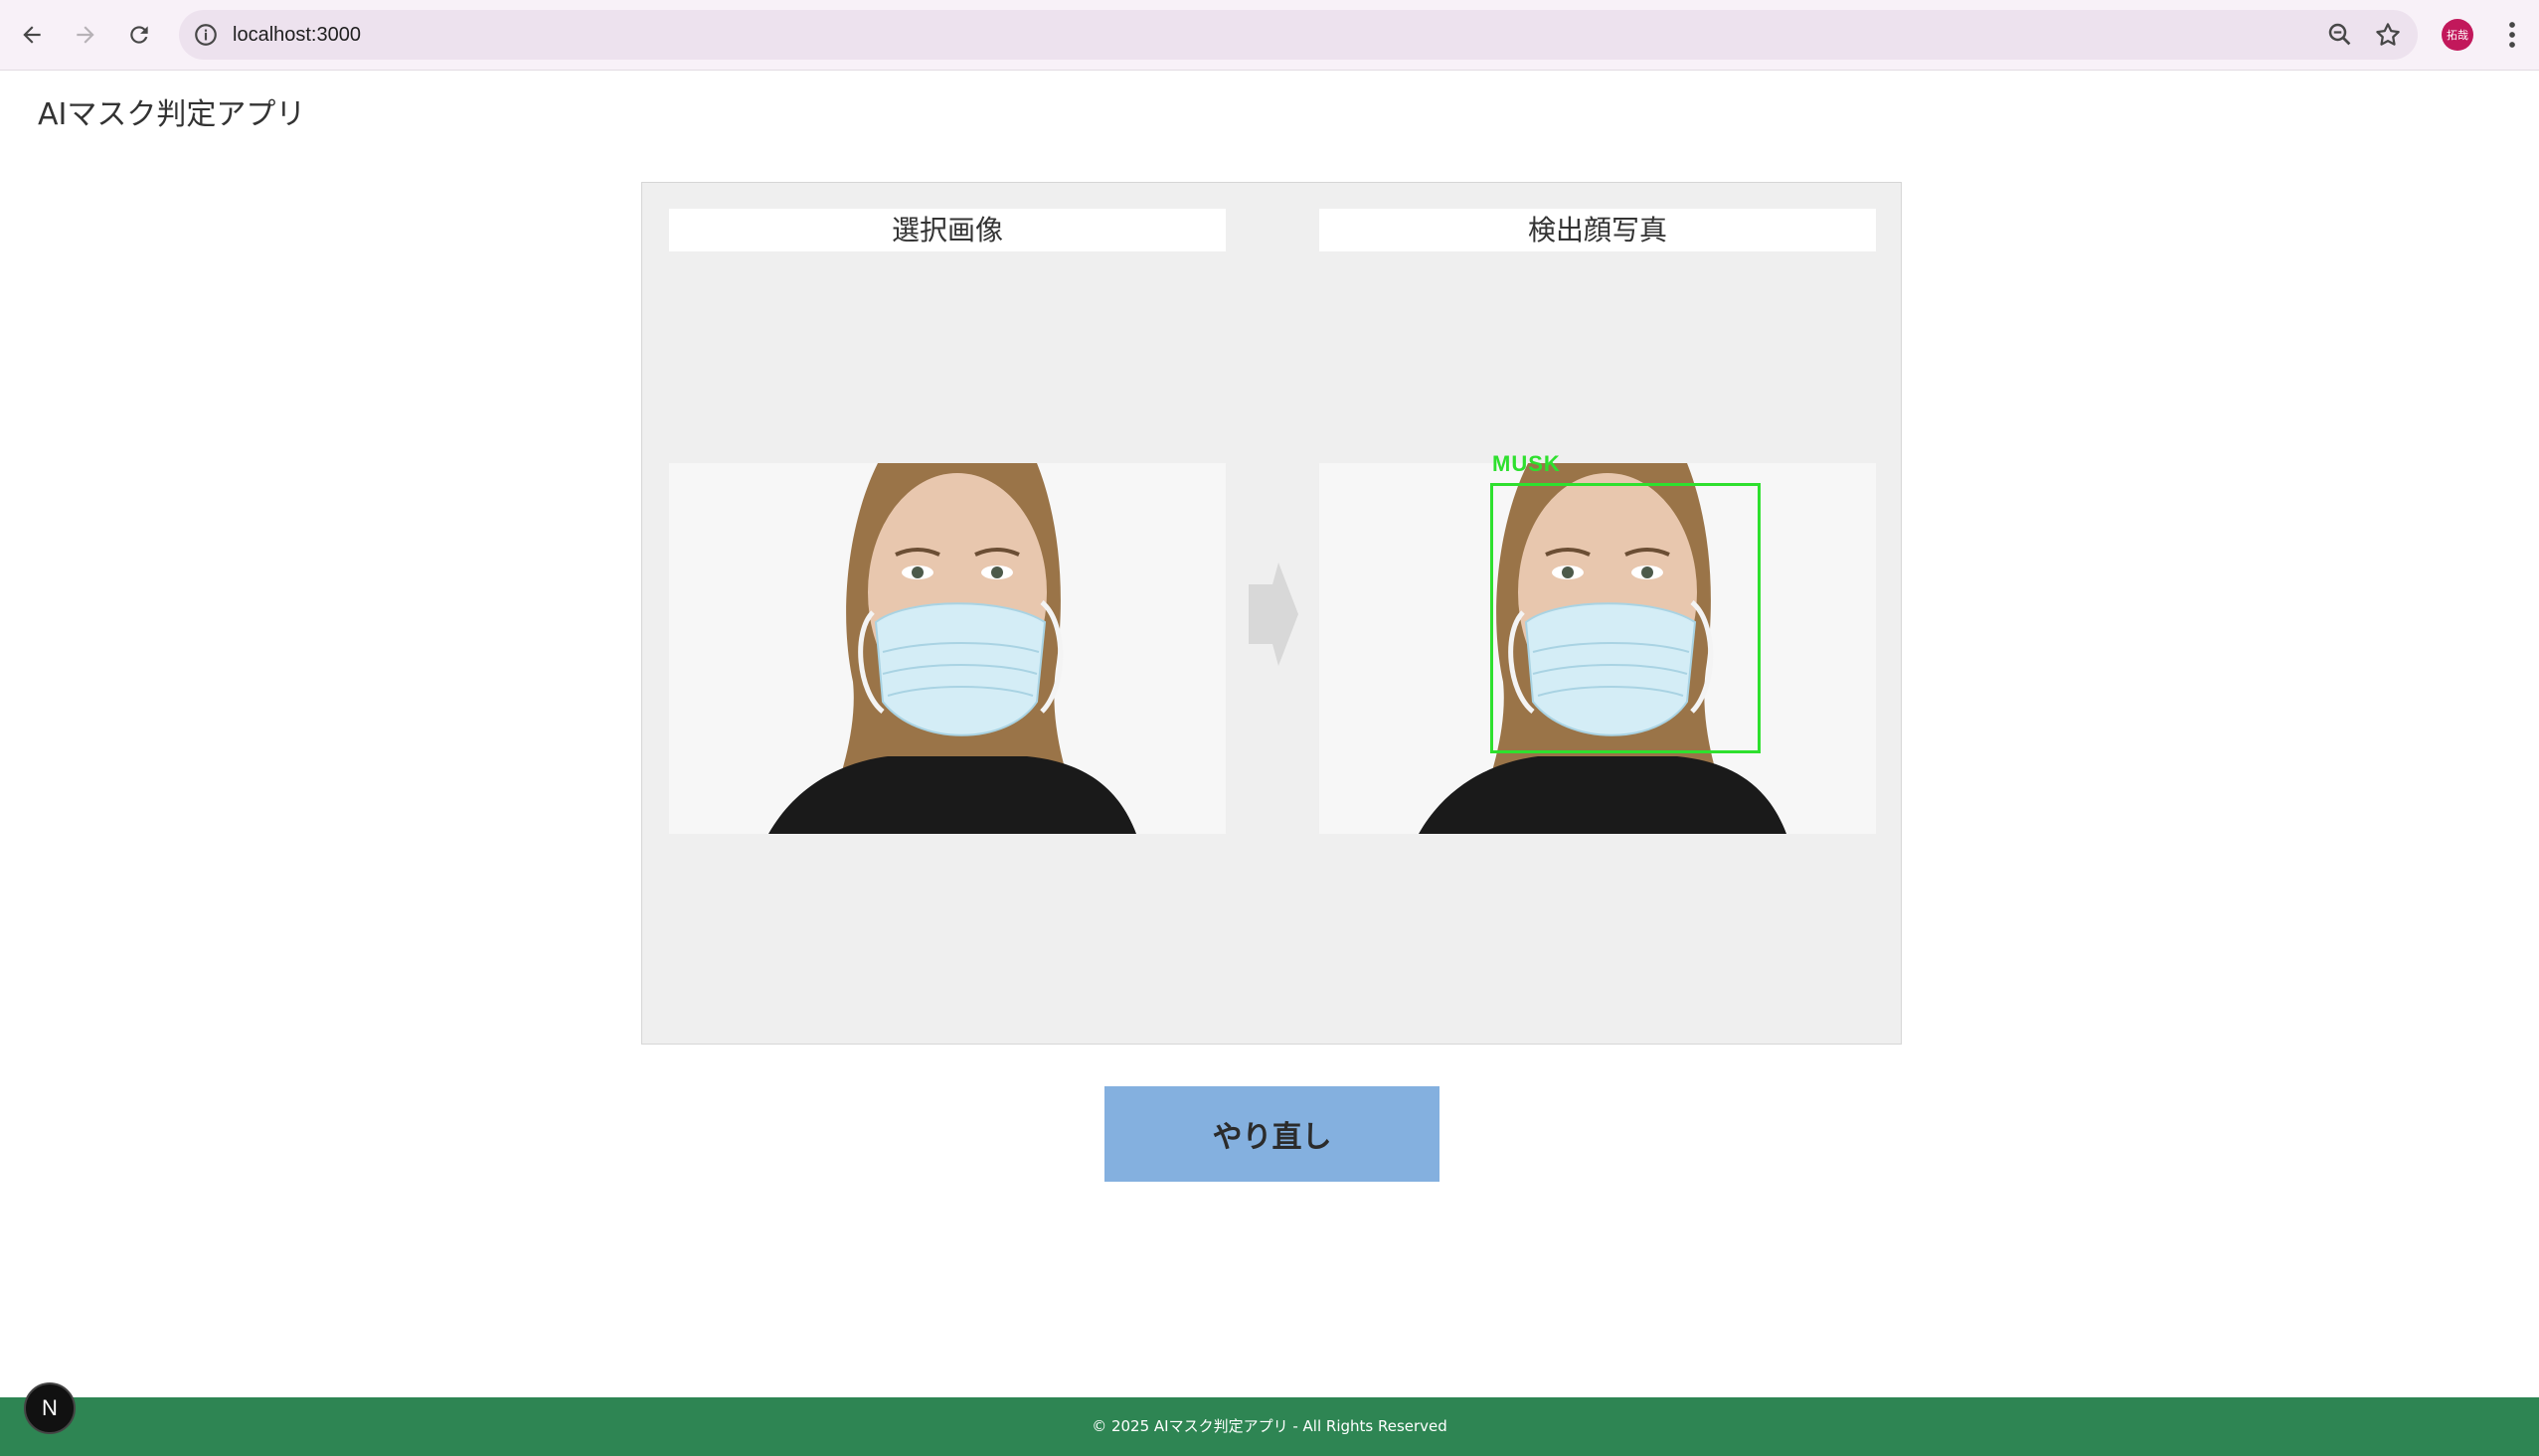 The image size is (2539, 1456). I want to click on selected-image, so click(947, 648).